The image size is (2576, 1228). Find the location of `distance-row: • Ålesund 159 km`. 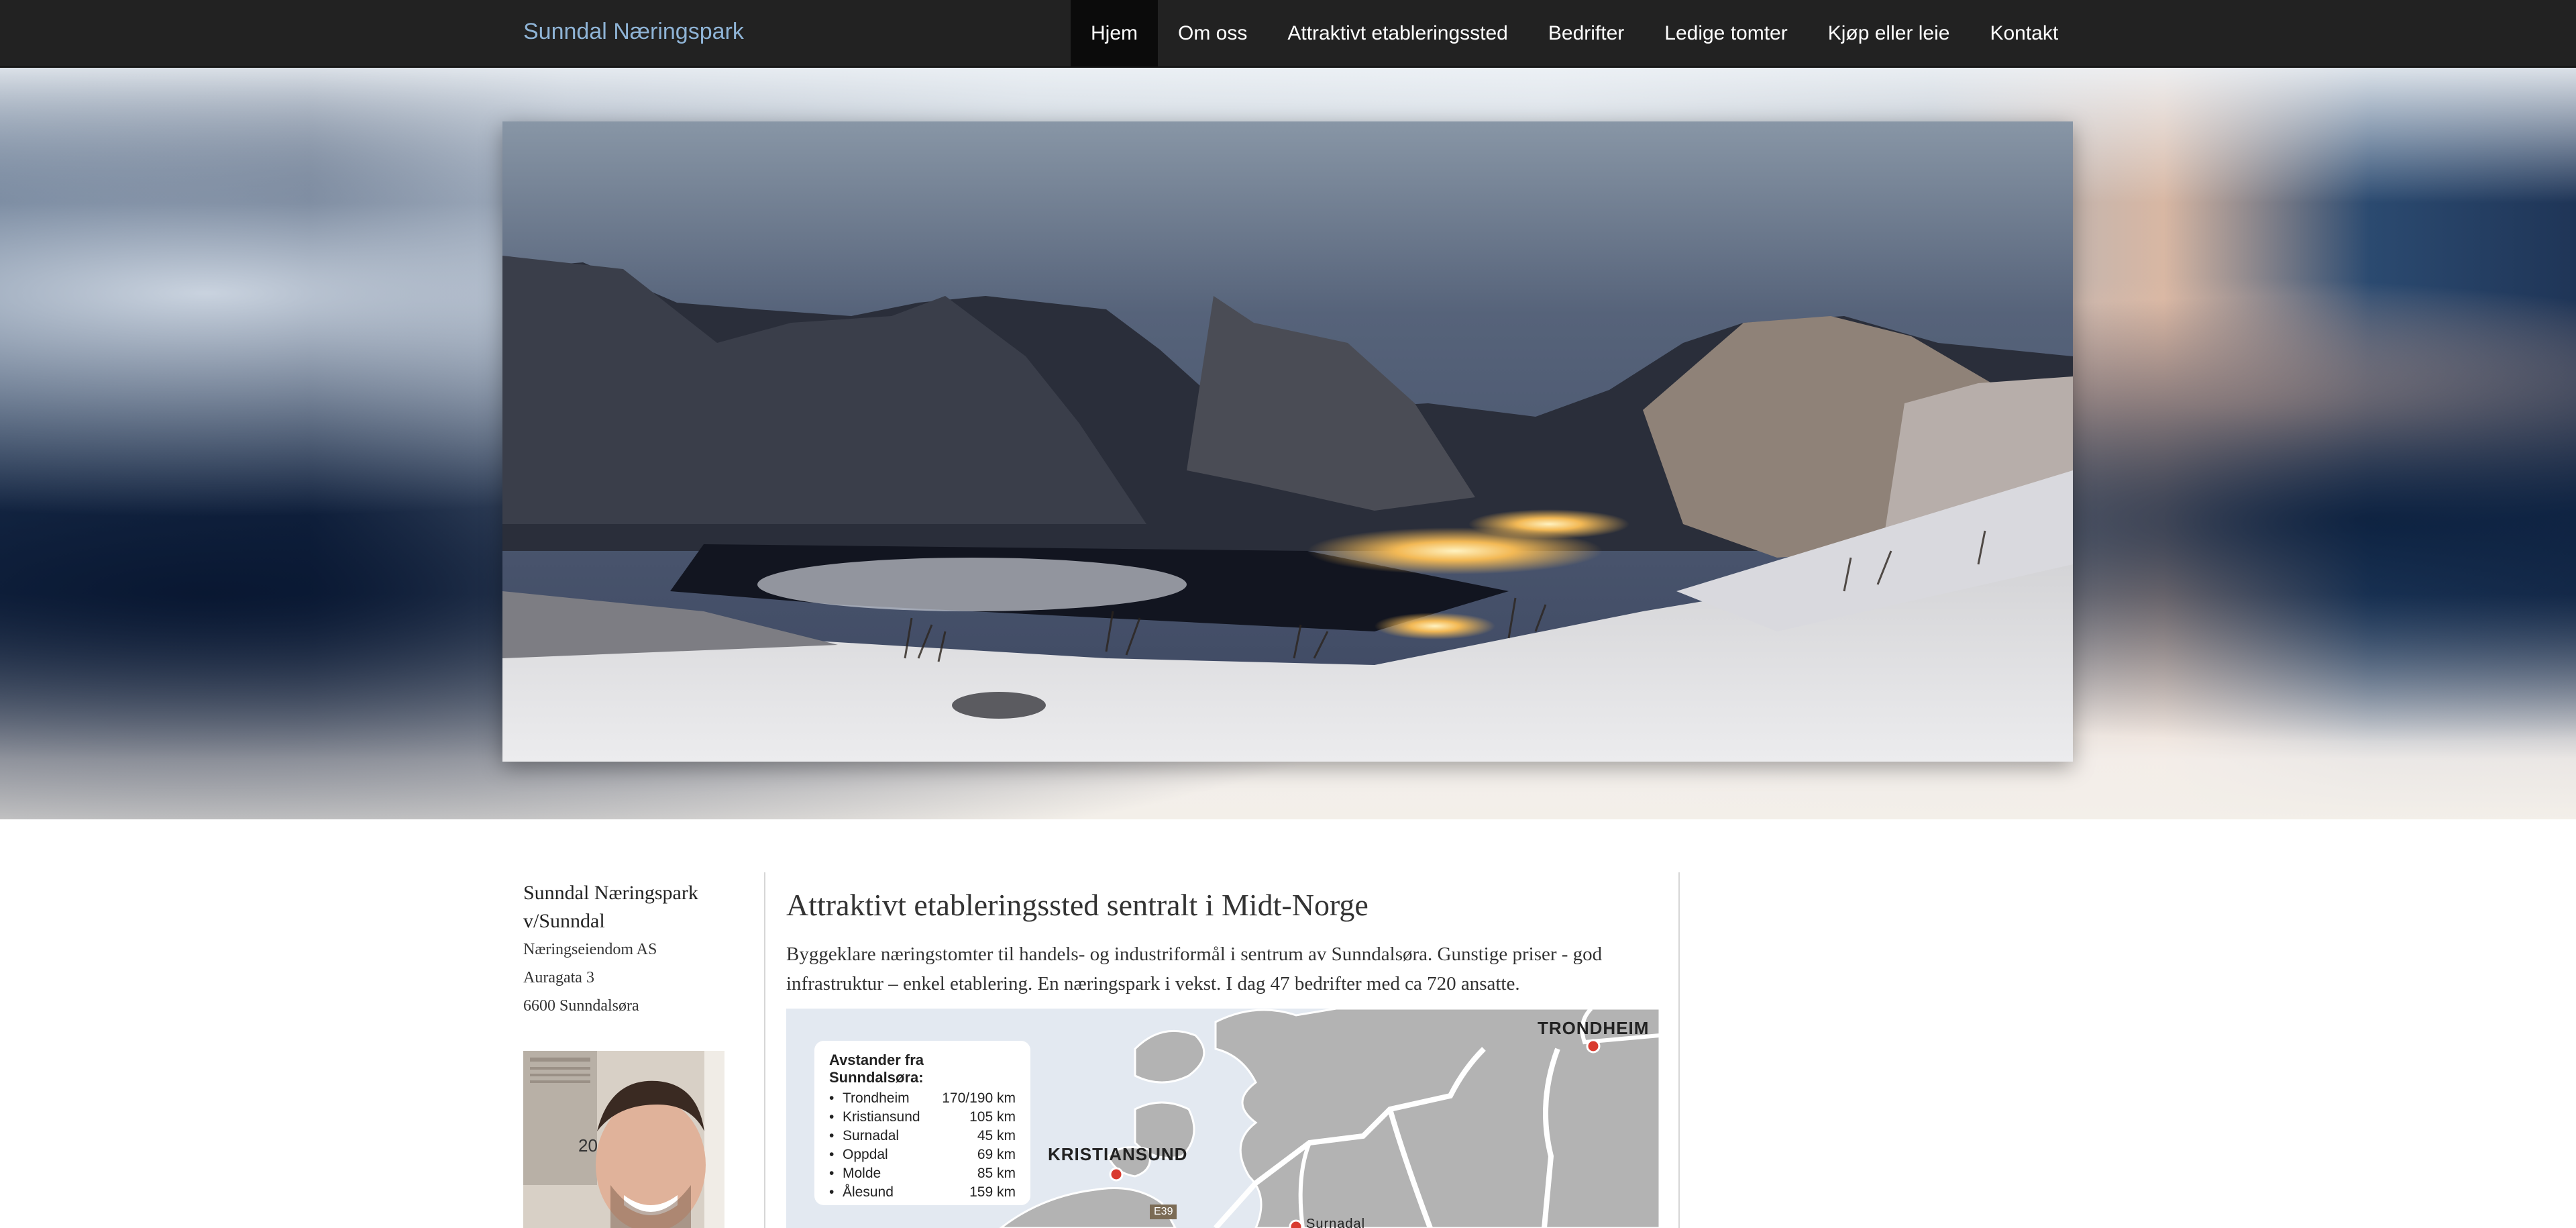

distance-row: • Ålesund 159 km is located at coordinates (922, 1192).